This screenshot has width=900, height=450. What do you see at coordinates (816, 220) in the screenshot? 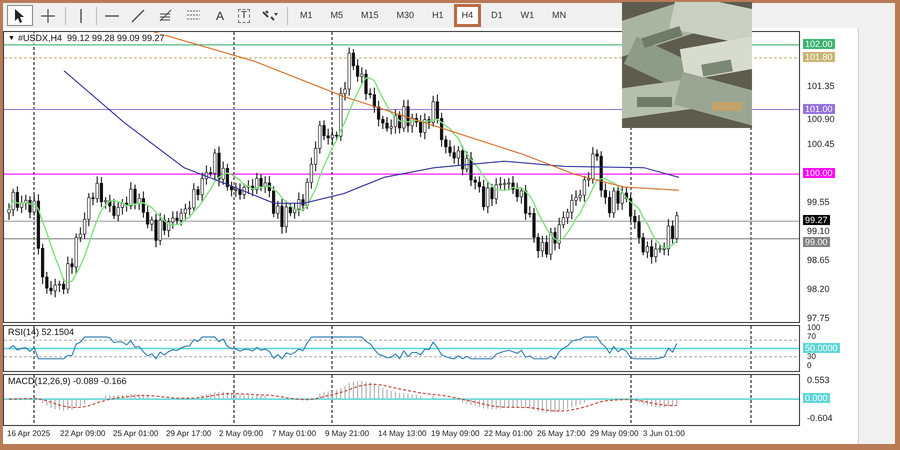
I see `price-label: 99.27` at bounding box center [816, 220].